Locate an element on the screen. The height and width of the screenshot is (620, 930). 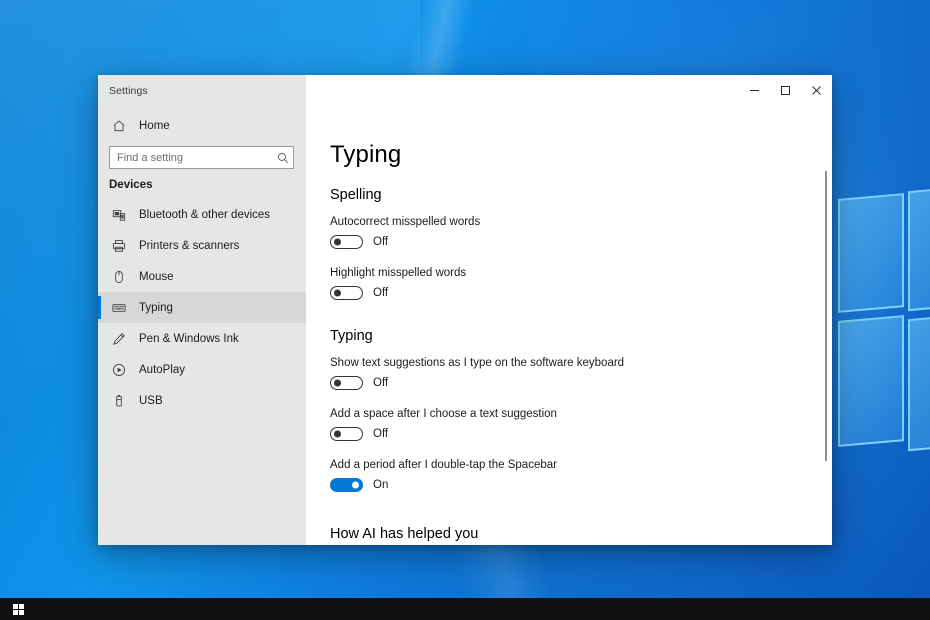
sidebar-item-typing: Typing is located at coordinates (202, 307).